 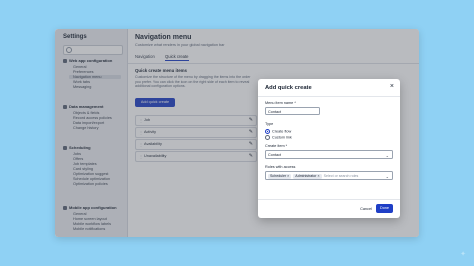 What do you see at coordinates (329, 154) in the screenshot?
I see `create-item-select: Contact ⌄` at bounding box center [329, 154].